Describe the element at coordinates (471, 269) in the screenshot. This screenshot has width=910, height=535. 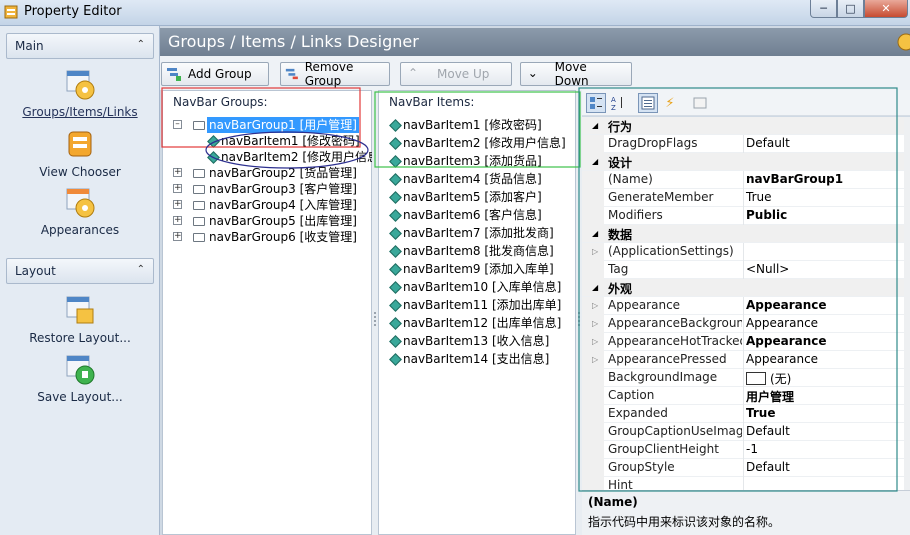
I see `list-item: navBarItem9 [添加入库单]` at that location.